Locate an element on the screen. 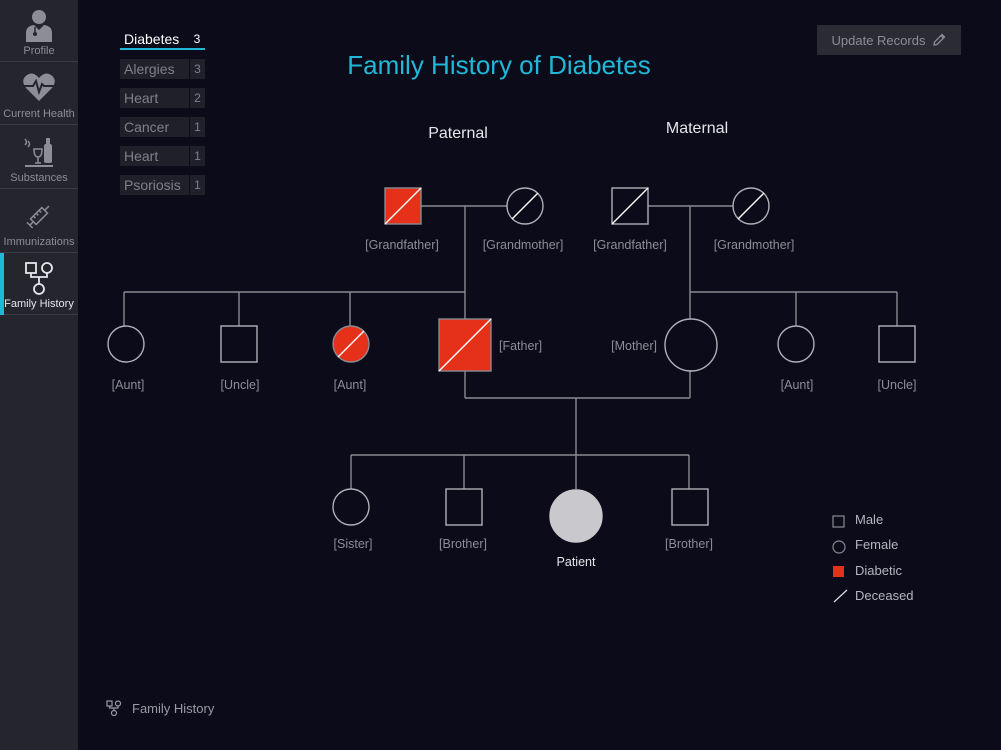 This screenshot has width=1001, height=750. member-label: [Father] is located at coordinates (520, 346).